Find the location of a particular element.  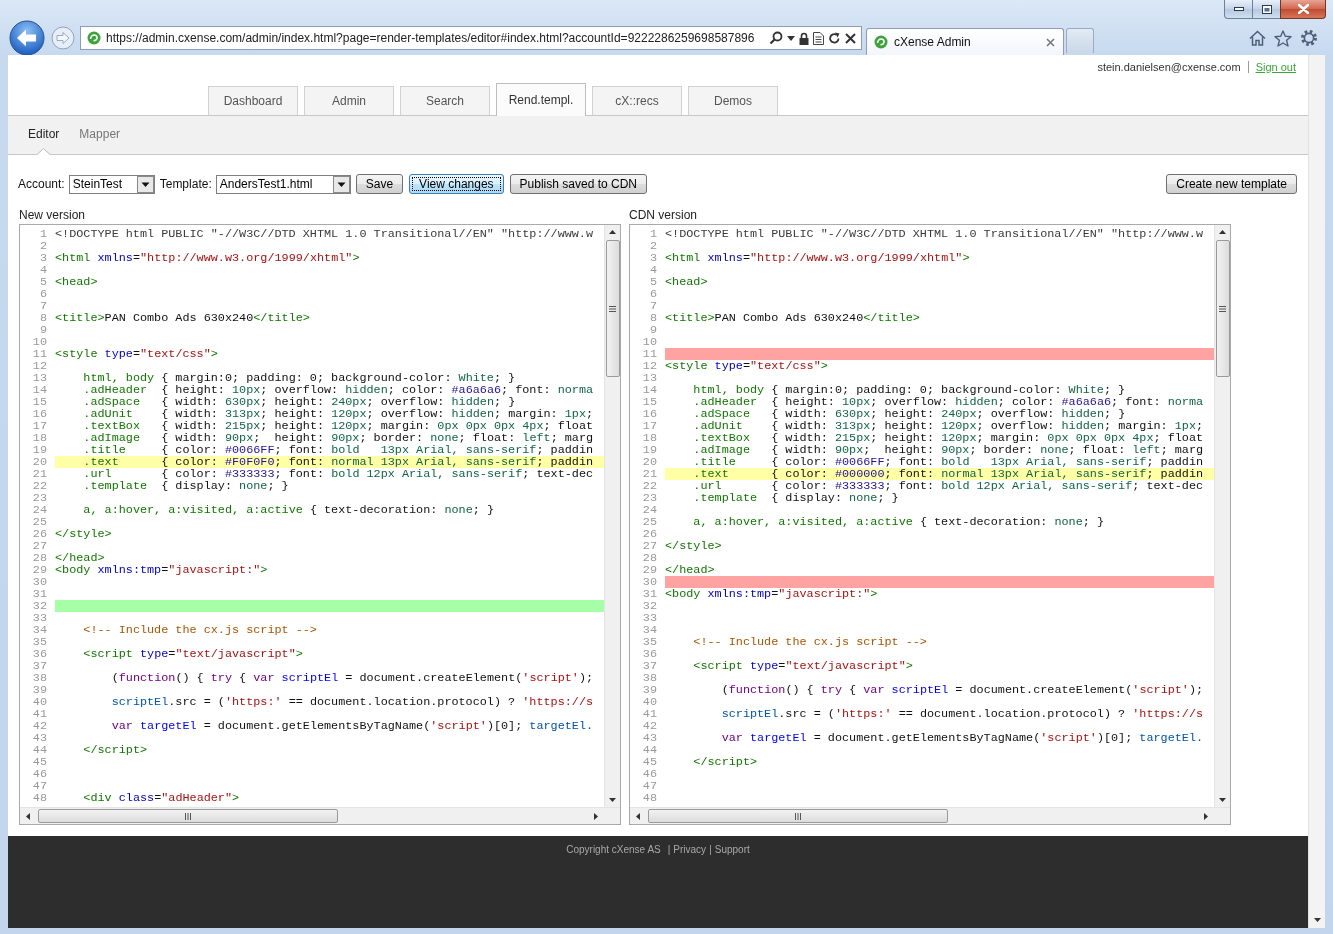

line-number: 26 is located at coordinates (39, 534).